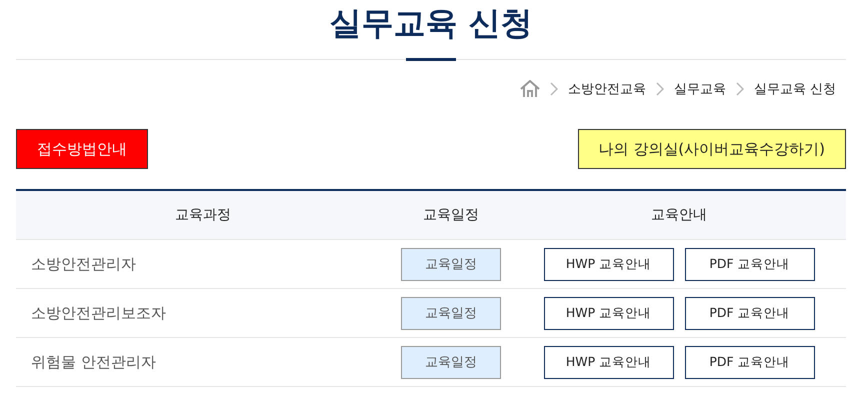  What do you see at coordinates (93, 362) in the screenshot?
I see `course-name: 위험물 안전관리자` at bounding box center [93, 362].